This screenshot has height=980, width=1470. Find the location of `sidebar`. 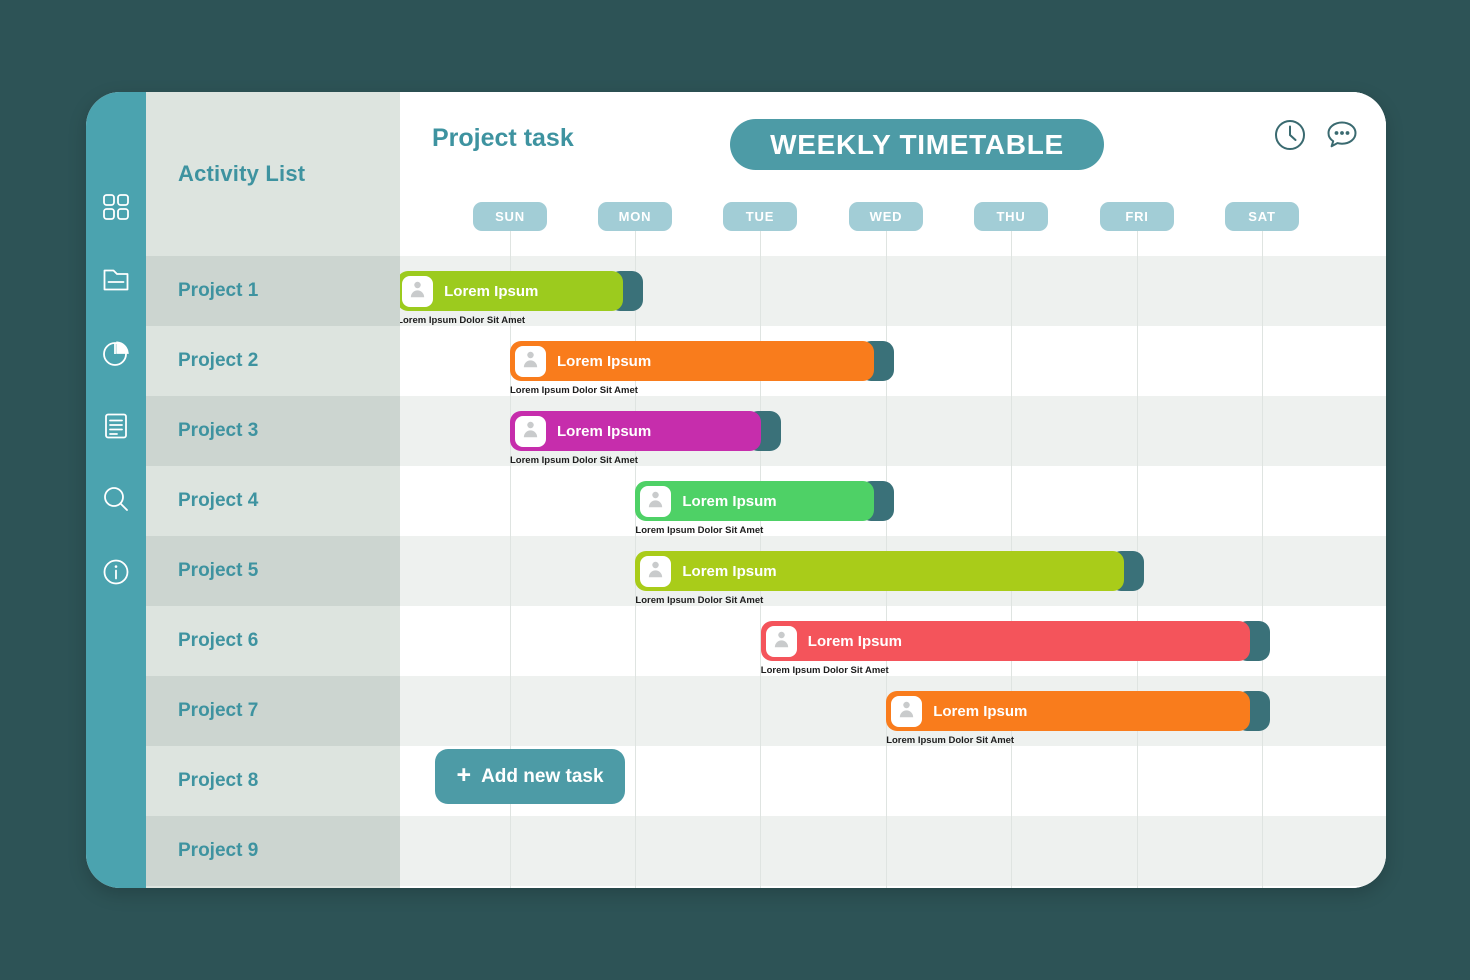

sidebar is located at coordinates (116, 490).